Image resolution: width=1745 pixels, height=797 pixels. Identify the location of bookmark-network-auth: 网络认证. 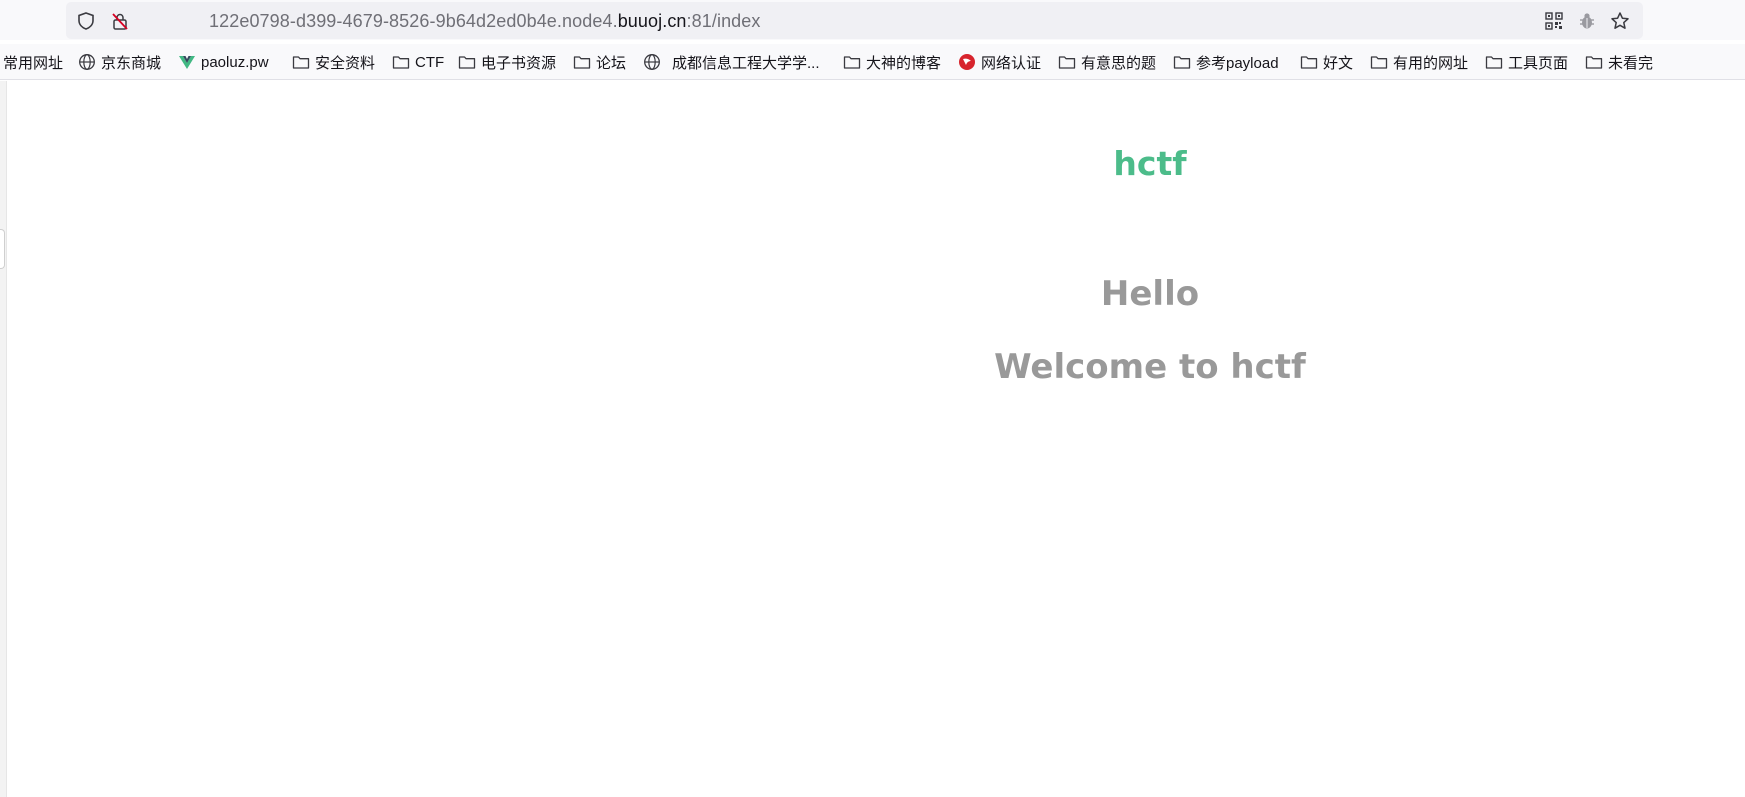
(999, 62).